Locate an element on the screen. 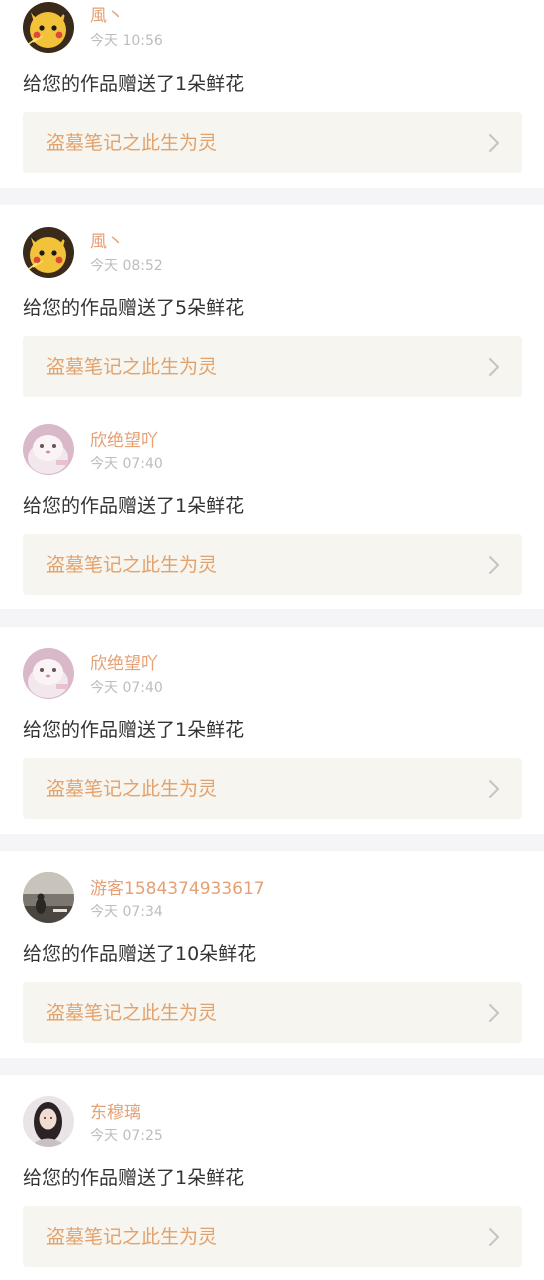 Image resolution: width=544 pixels, height=1280 pixels. timestamp: 今天 10:56 is located at coordinates (126, 41).